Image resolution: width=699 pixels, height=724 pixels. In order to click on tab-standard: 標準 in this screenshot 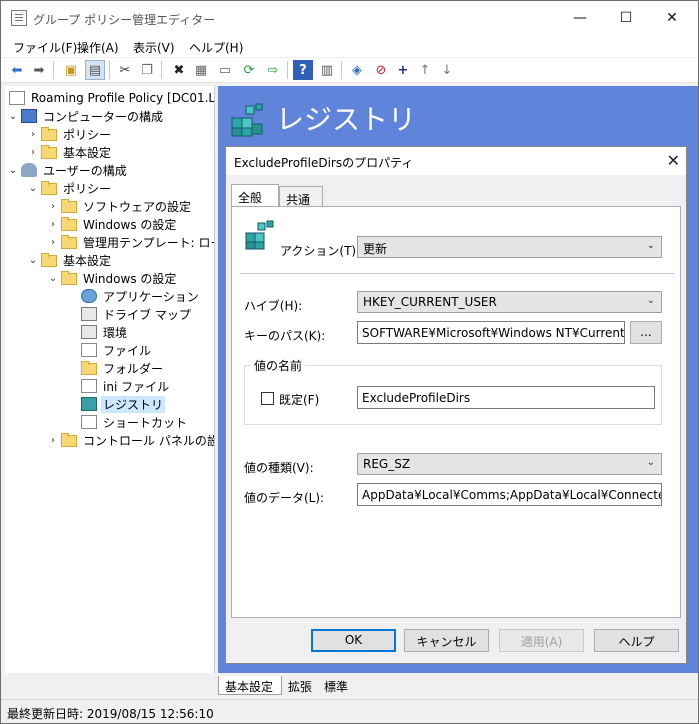, I will do `click(338, 685)`.